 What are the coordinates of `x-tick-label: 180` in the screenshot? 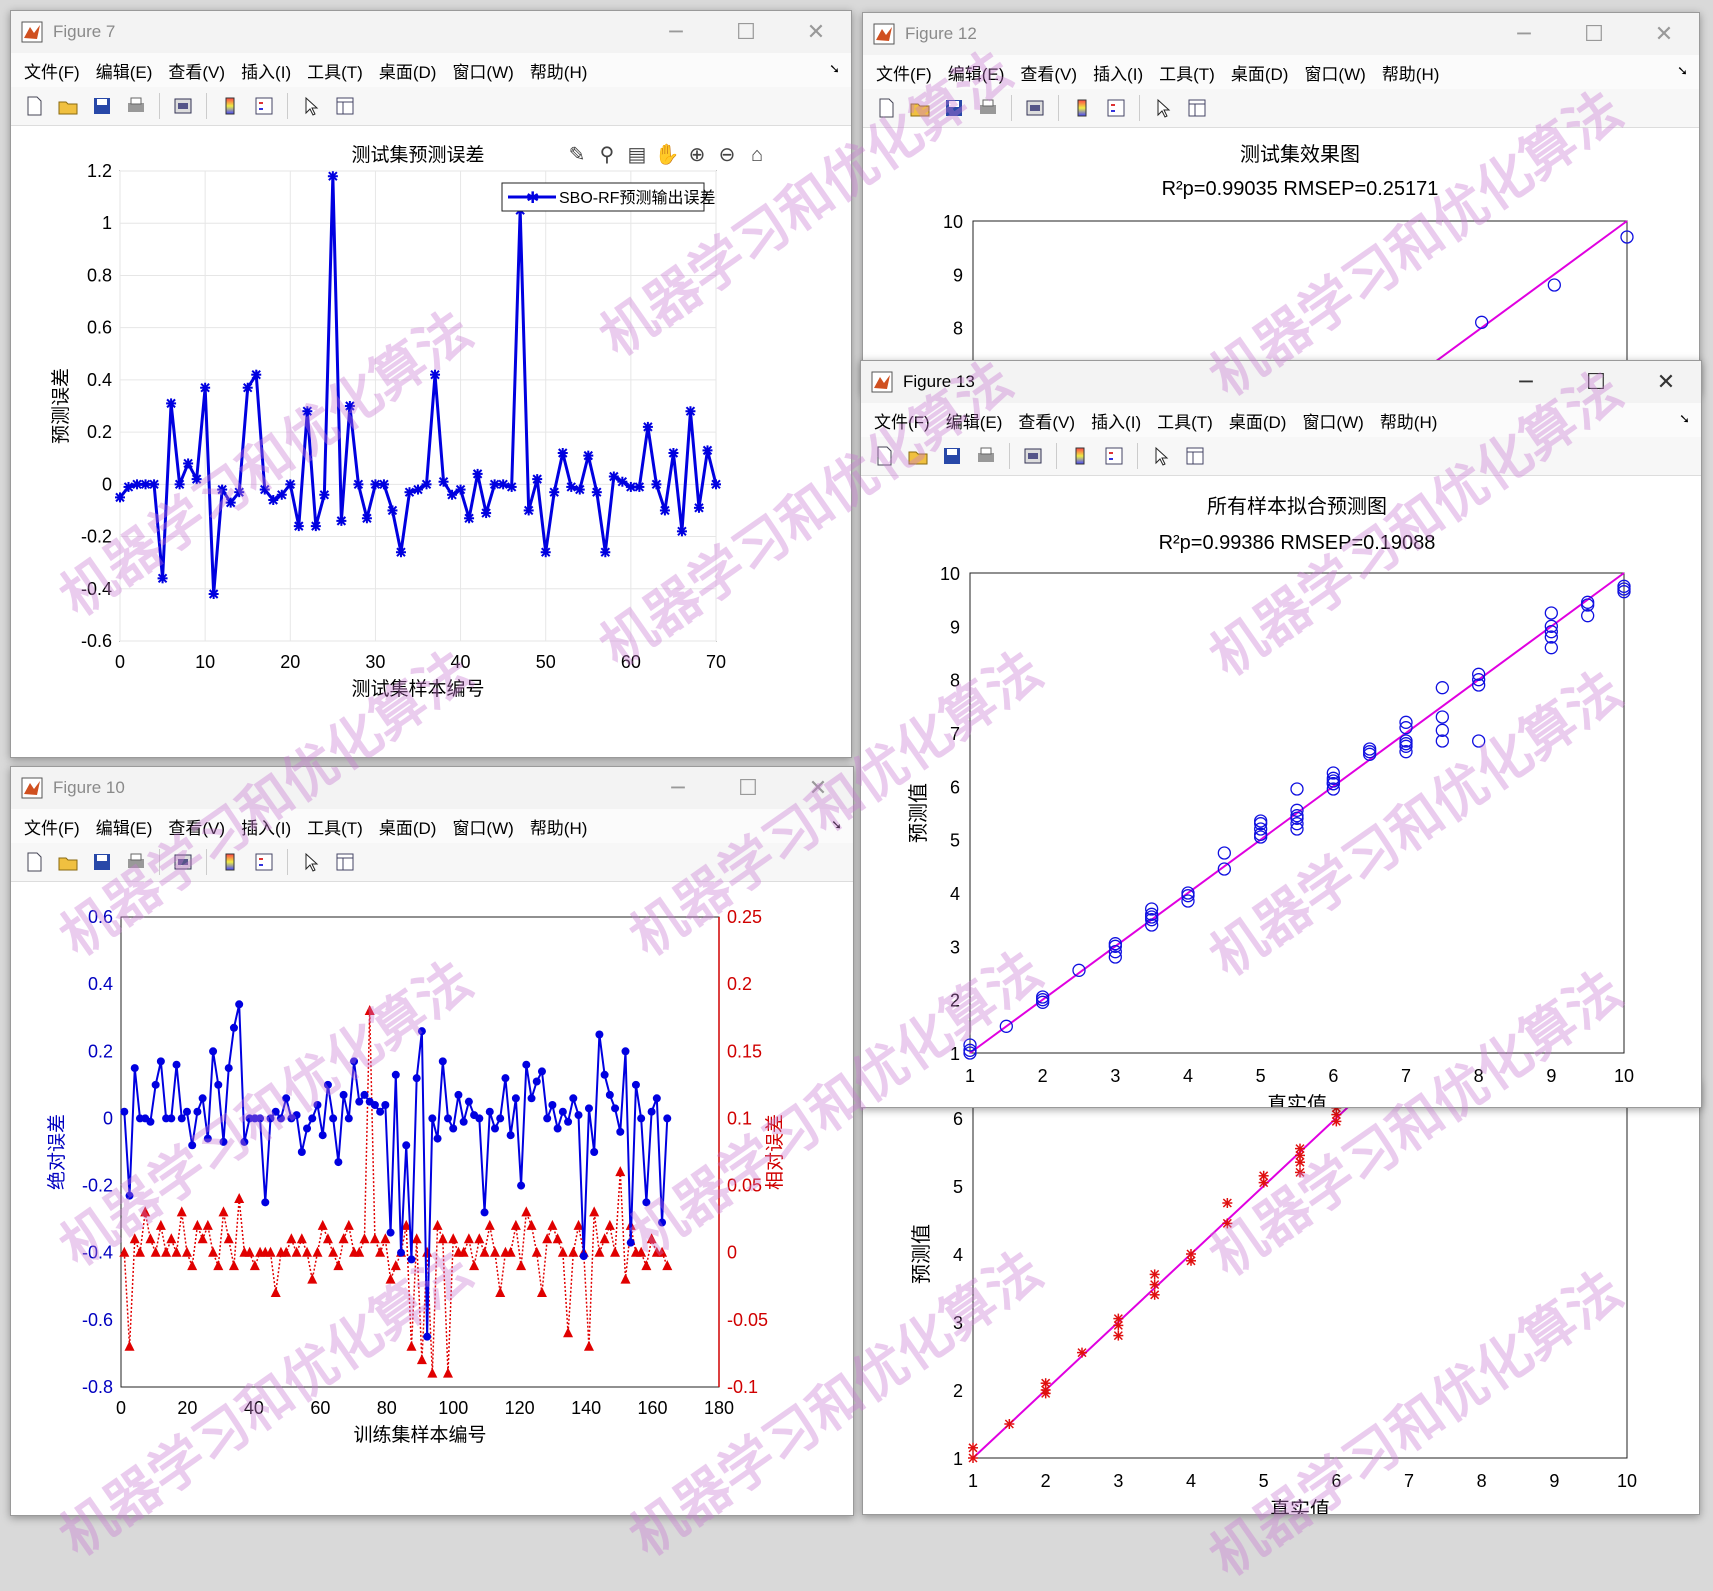 It's located at (719, 1408).